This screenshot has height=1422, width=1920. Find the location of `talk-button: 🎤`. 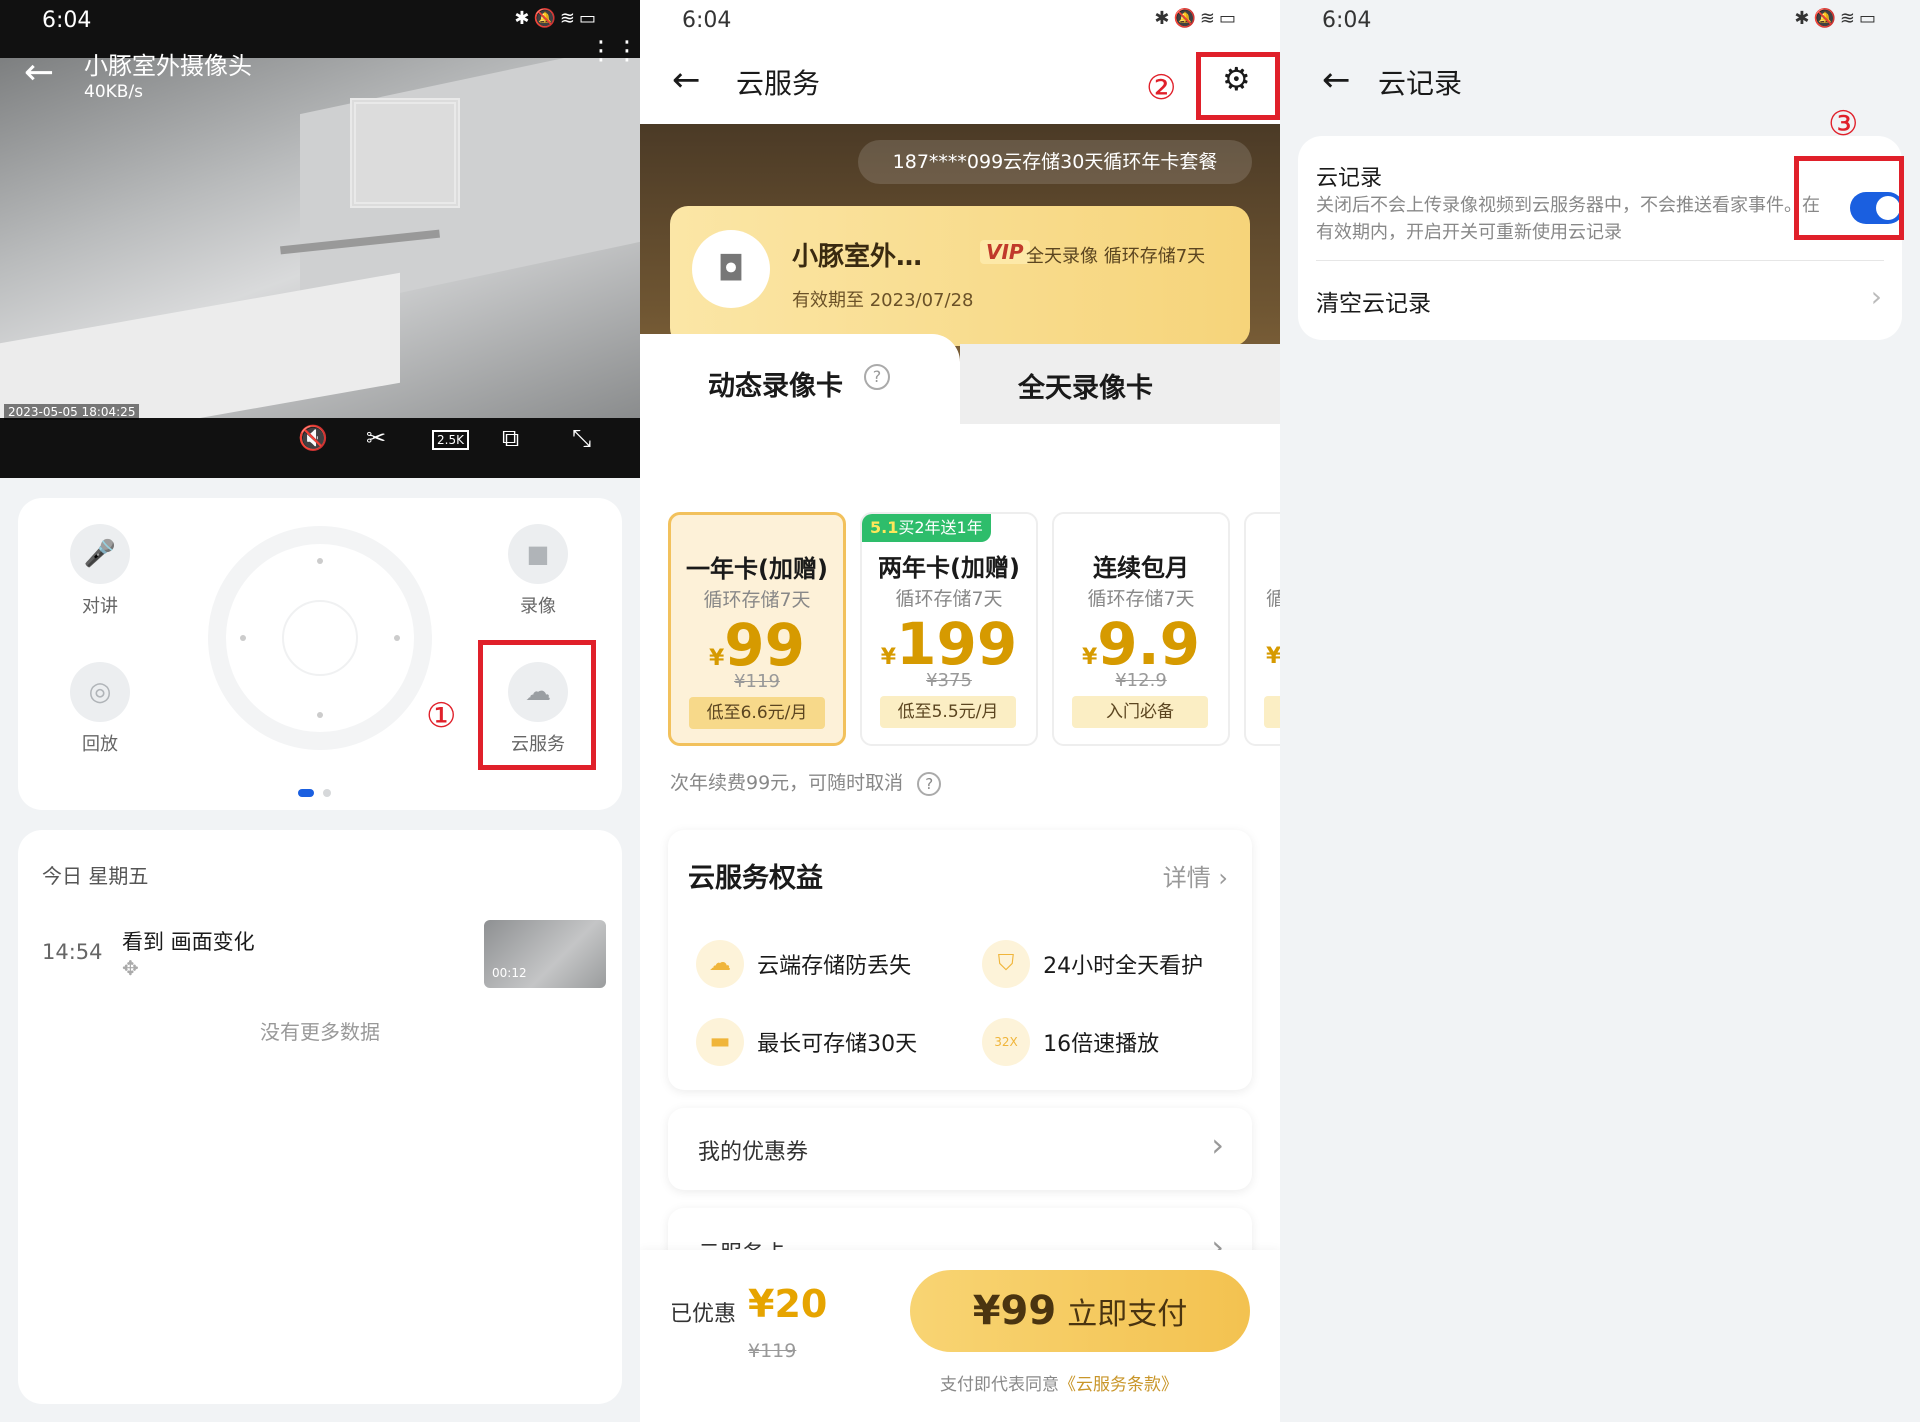

talk-button: 🎤 is located at coordinates (100, 554).